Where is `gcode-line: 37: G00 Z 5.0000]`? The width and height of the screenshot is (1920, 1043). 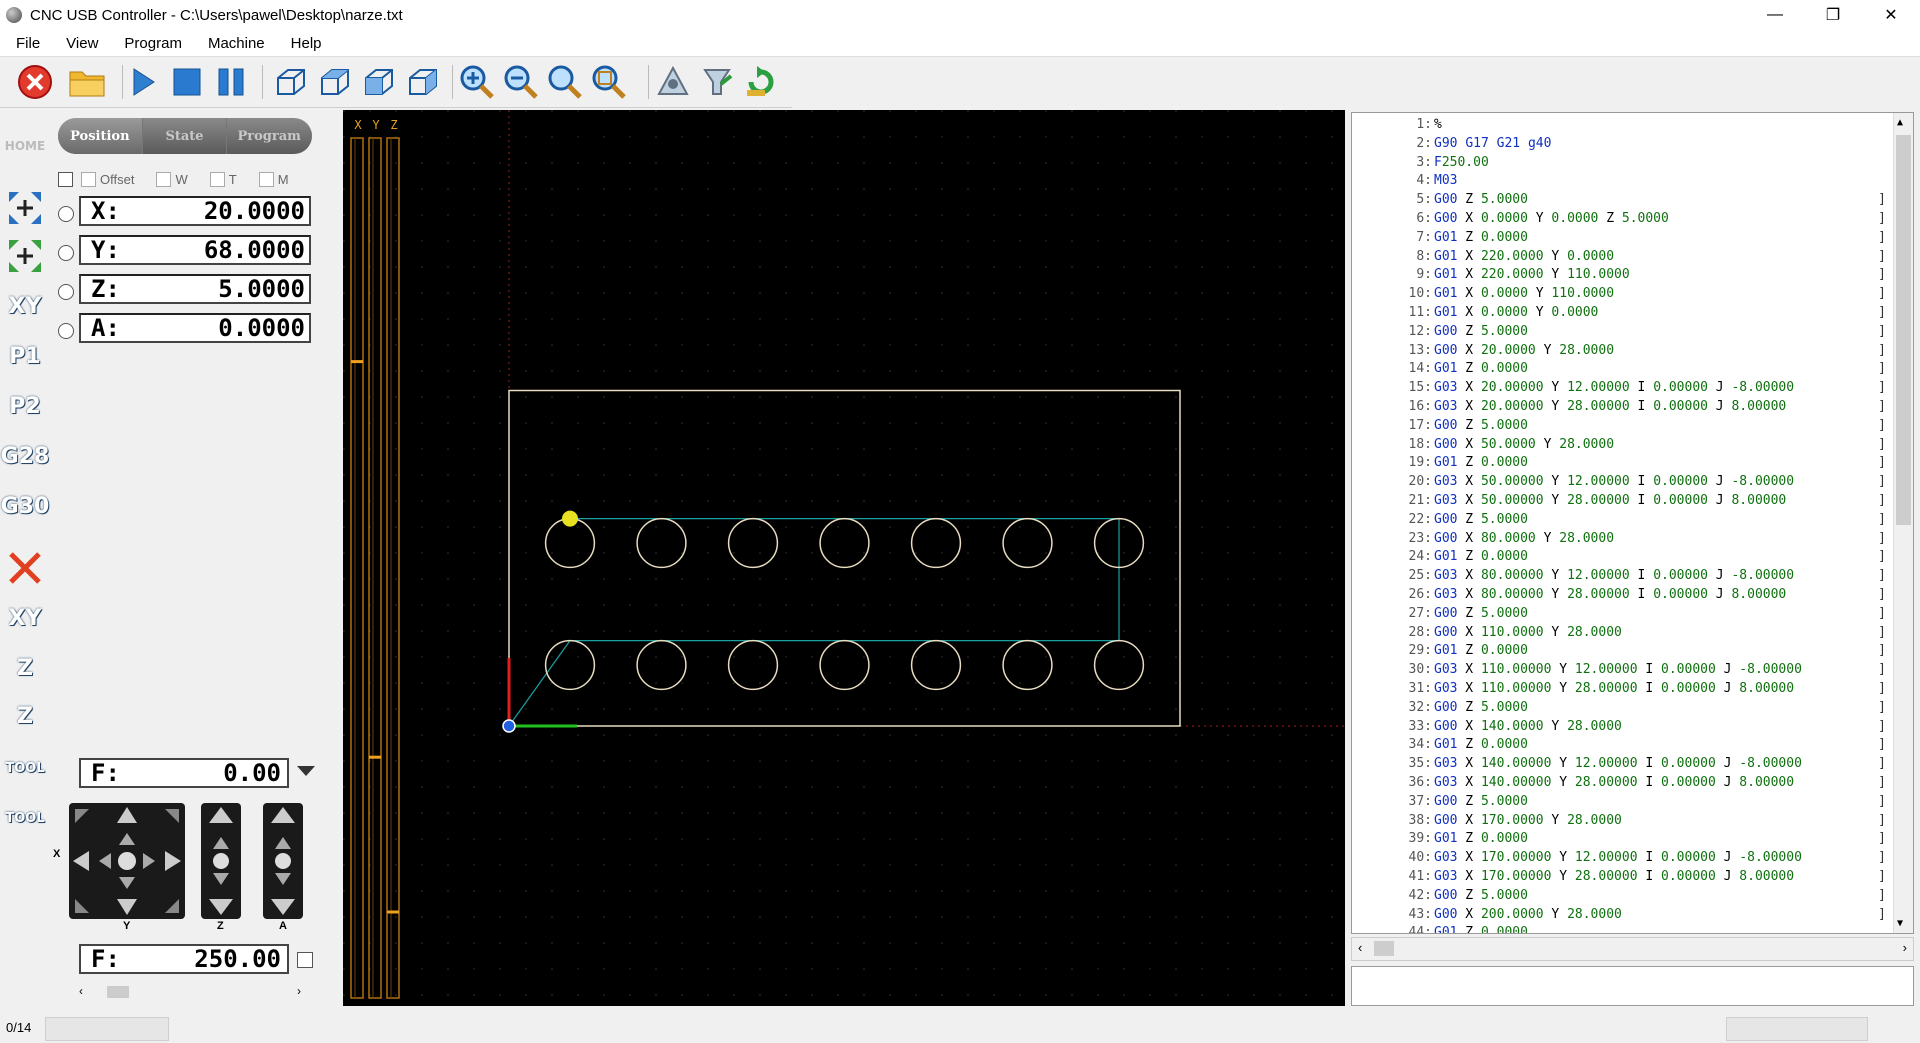 gcode-line: 37: G00 Z 5.0000] is located at coordinates (1622, 803).